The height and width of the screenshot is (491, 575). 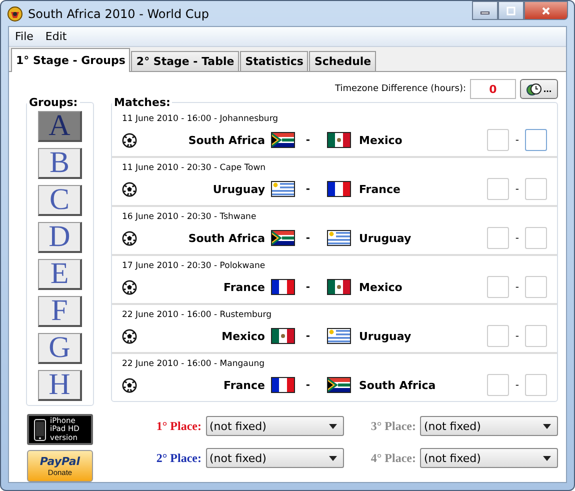 I want to click on maximize-icon, so click(x=511, y=11).